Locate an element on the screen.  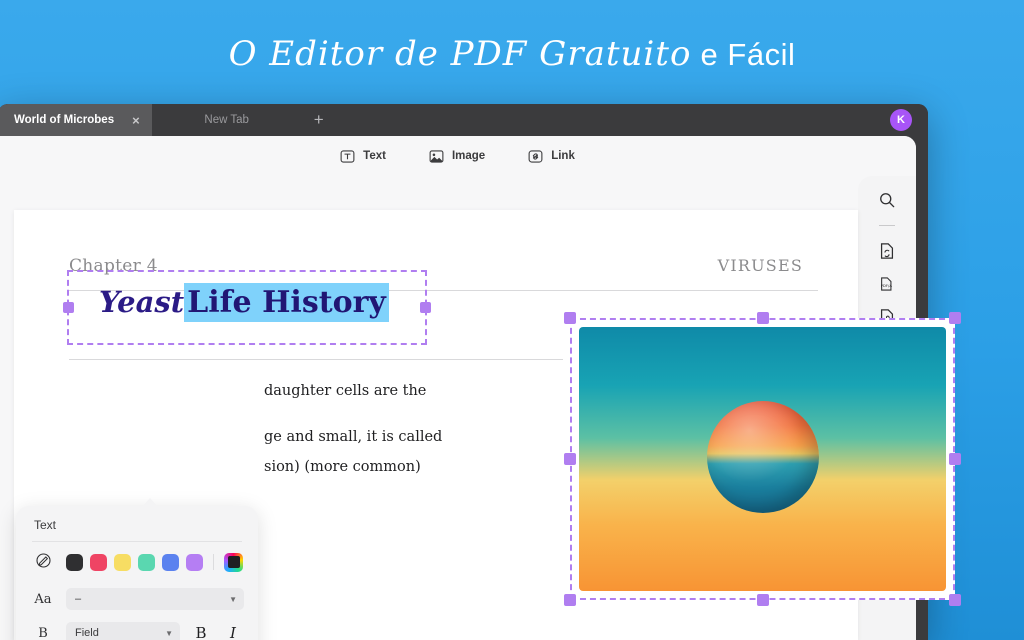
promo-headline: O Editor de PDF Gratuito e Fácil is located at coordinates (512, 54).